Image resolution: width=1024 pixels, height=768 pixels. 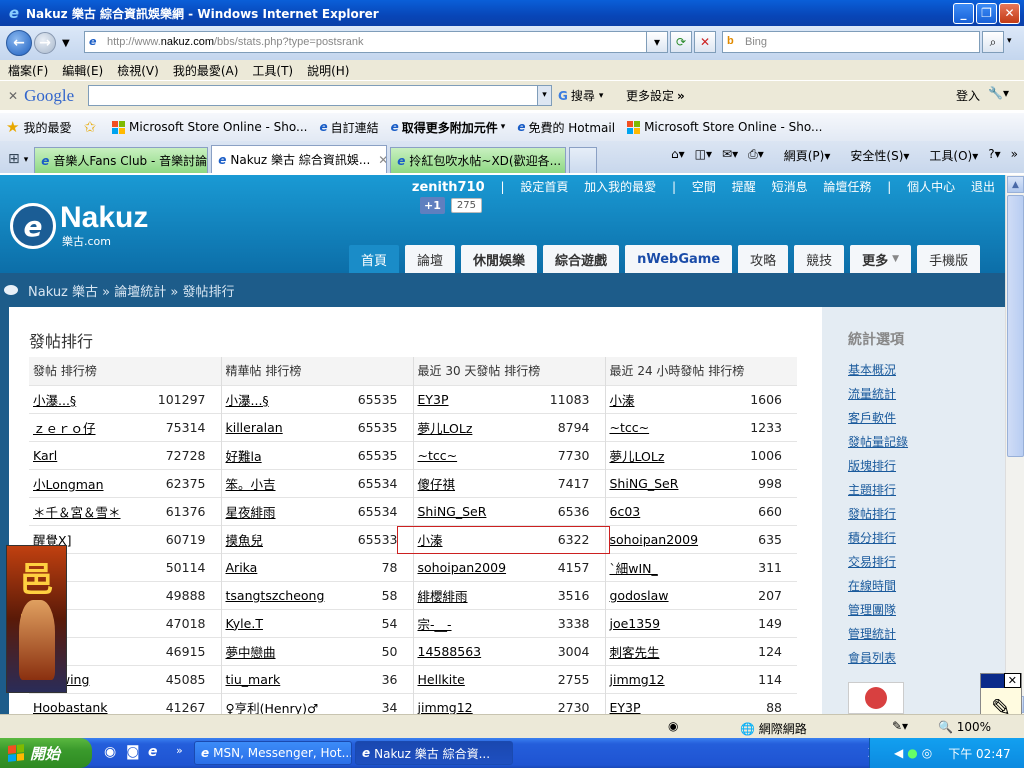 What do you see at coordinates (281, 650) in the screenshot?
I see `user-link: 夢中戀曲` at bounding box center [281, 650].